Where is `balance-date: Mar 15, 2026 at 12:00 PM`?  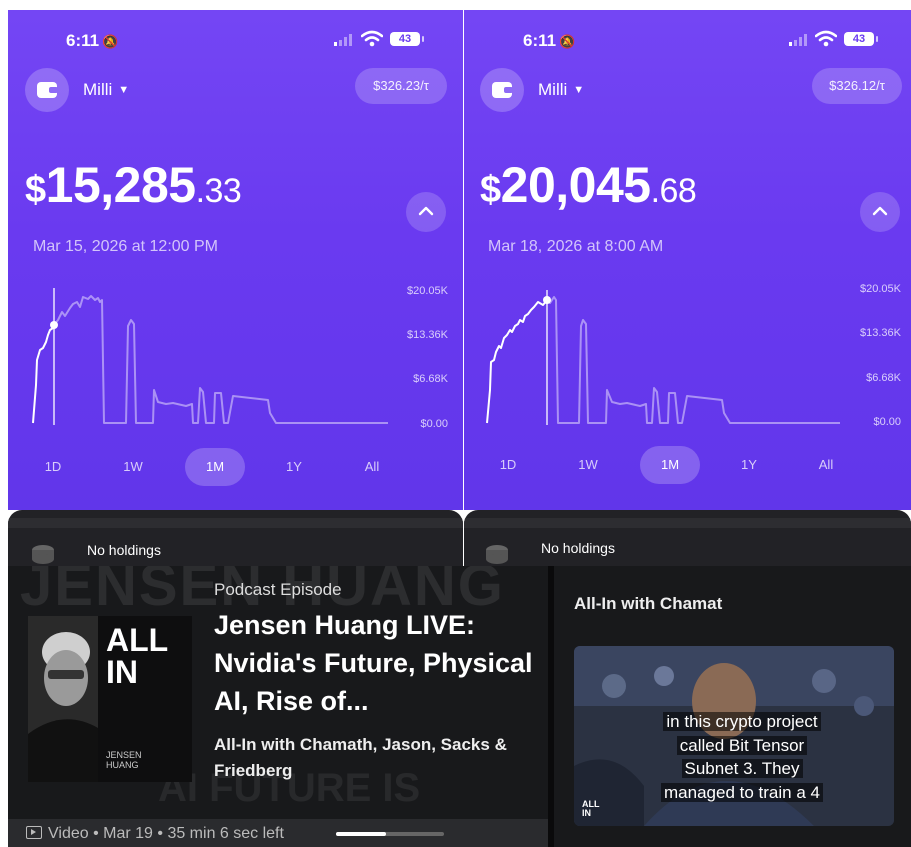
balance-date: Mar 15, 2026 at 12:00 PM is located at coordinates (125, 246).